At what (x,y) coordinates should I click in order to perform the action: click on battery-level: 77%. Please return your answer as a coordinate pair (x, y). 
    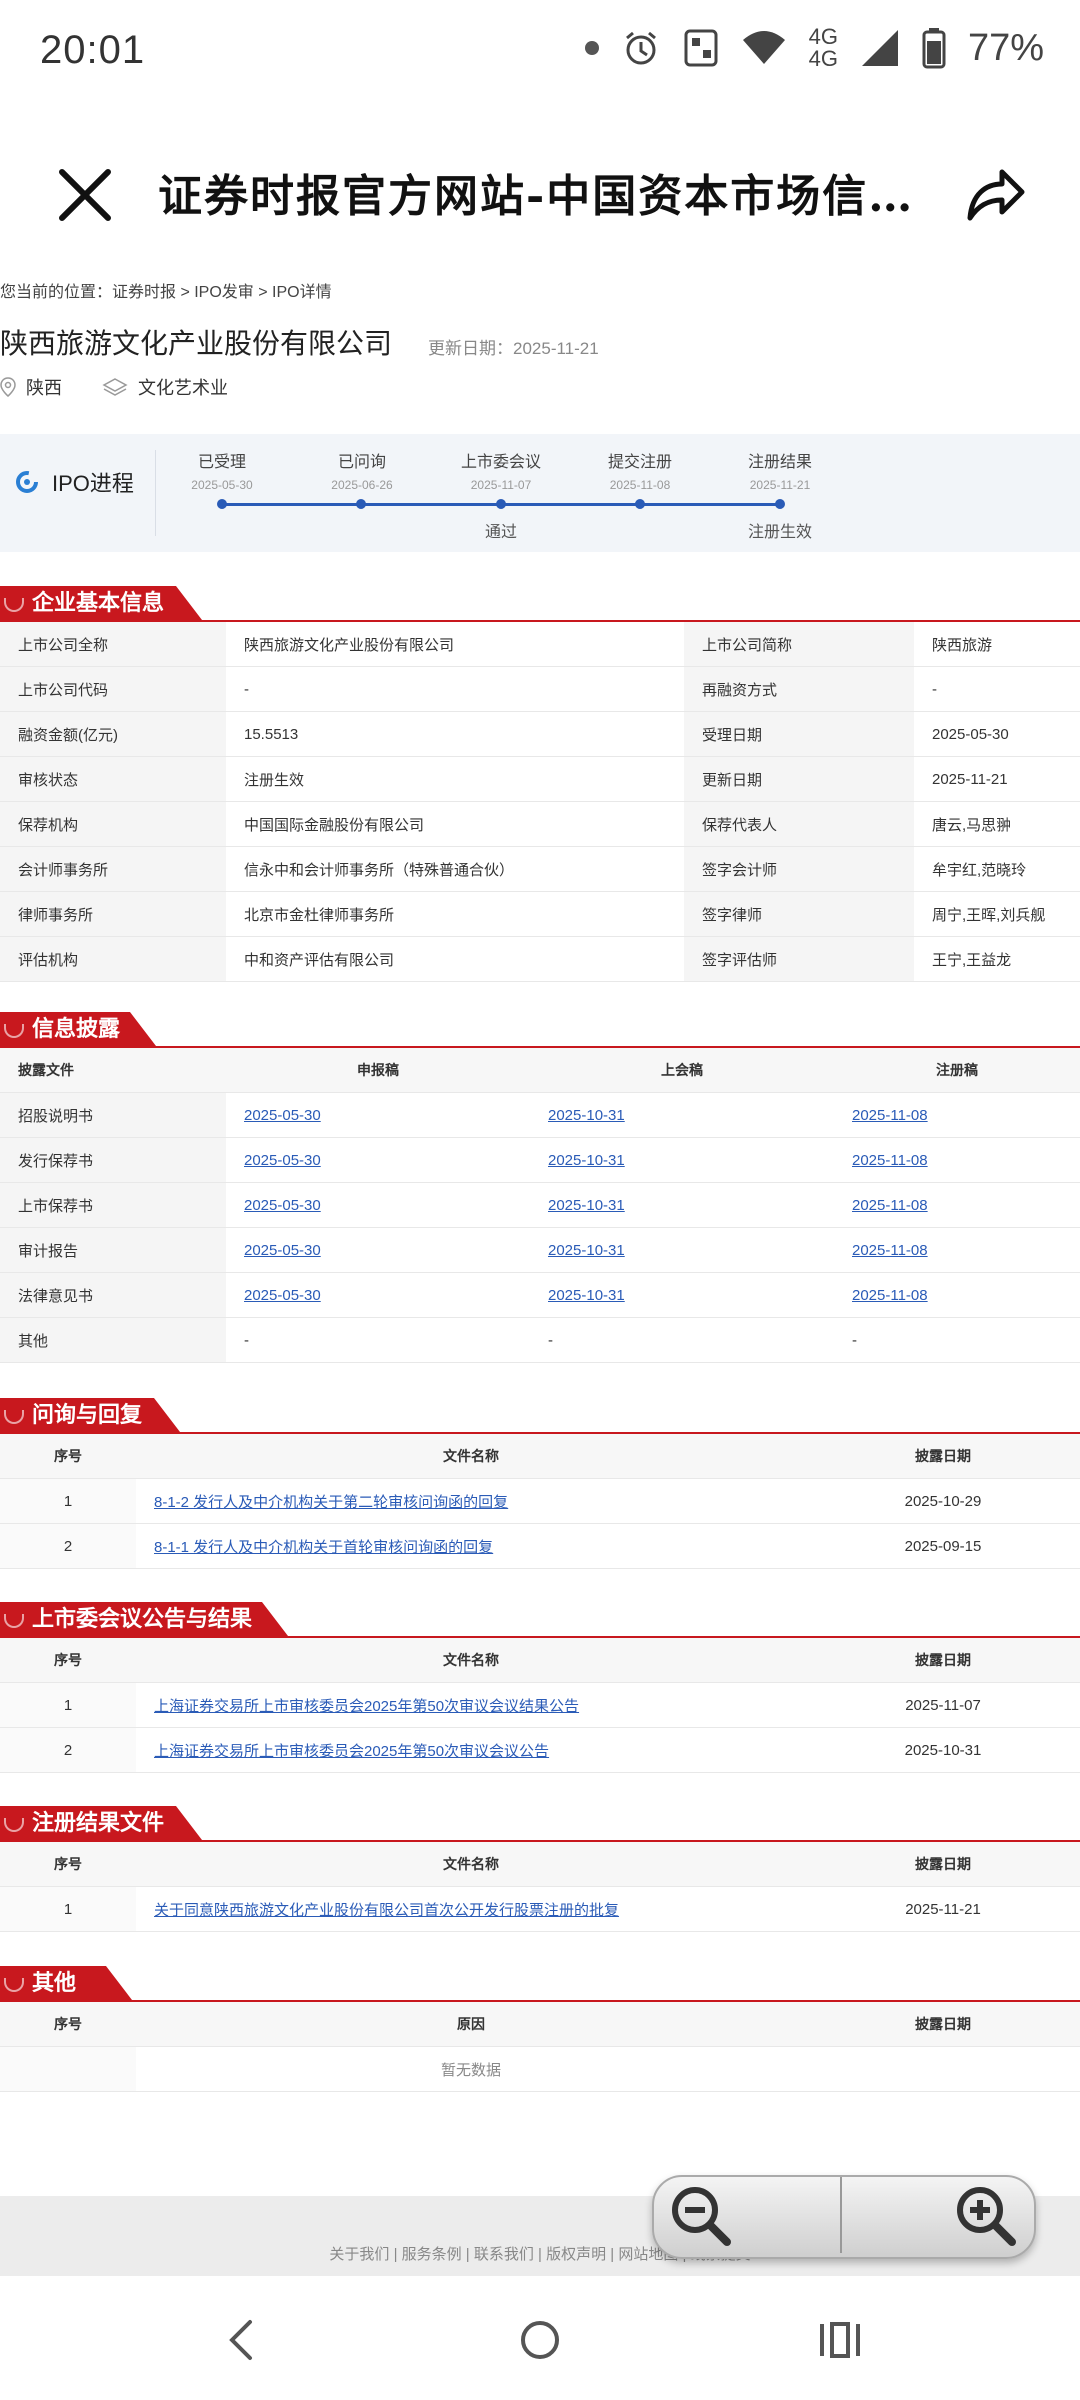
    Looking at the image, I should click on (1005, 47).